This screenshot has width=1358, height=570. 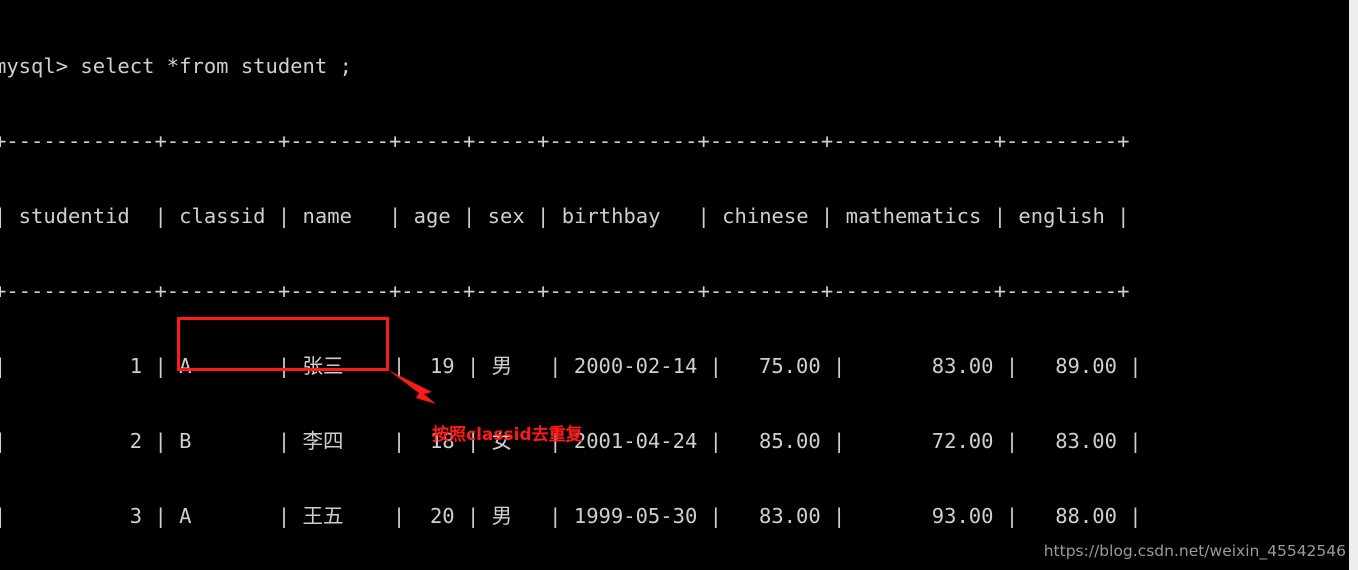 I want to click on annotation-label: 按照classid去重复, so click(x=507, y=435).